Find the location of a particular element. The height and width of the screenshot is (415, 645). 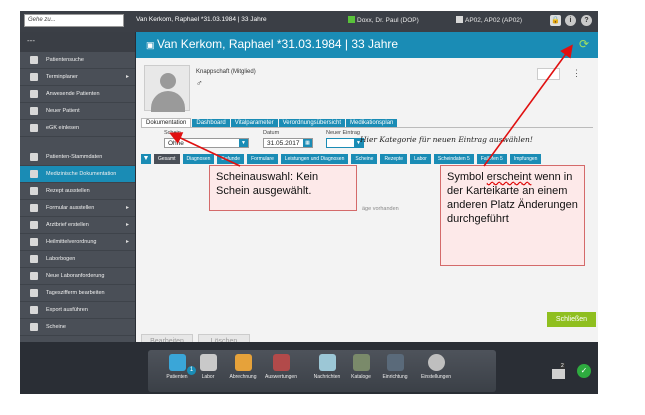

sidebar-item-formular: Formular ausstellen ▸ is located at coordinates (77, 208).